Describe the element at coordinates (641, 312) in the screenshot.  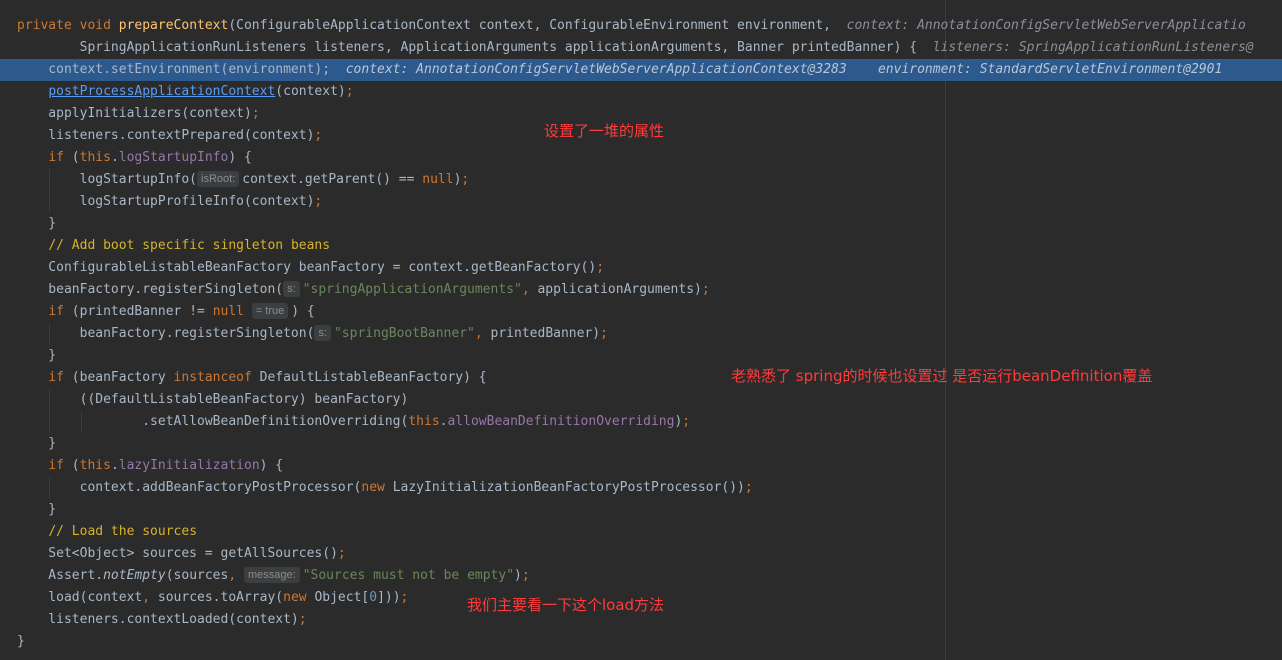
I see `code-line-14: if (printedBanner != null = true) {` at that location.